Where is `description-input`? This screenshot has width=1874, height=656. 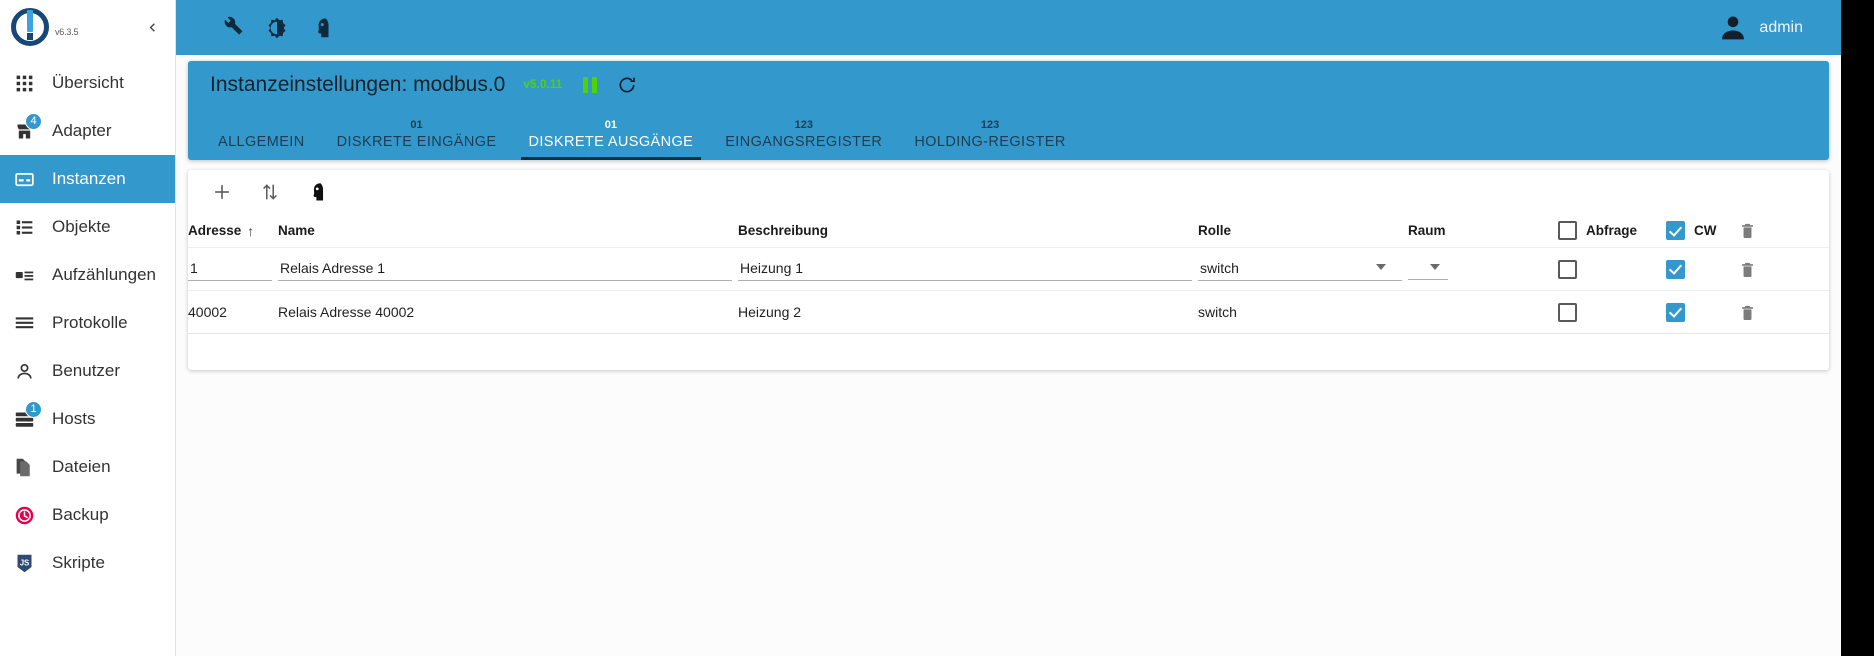
description-input is located at coordinates (965, 269).